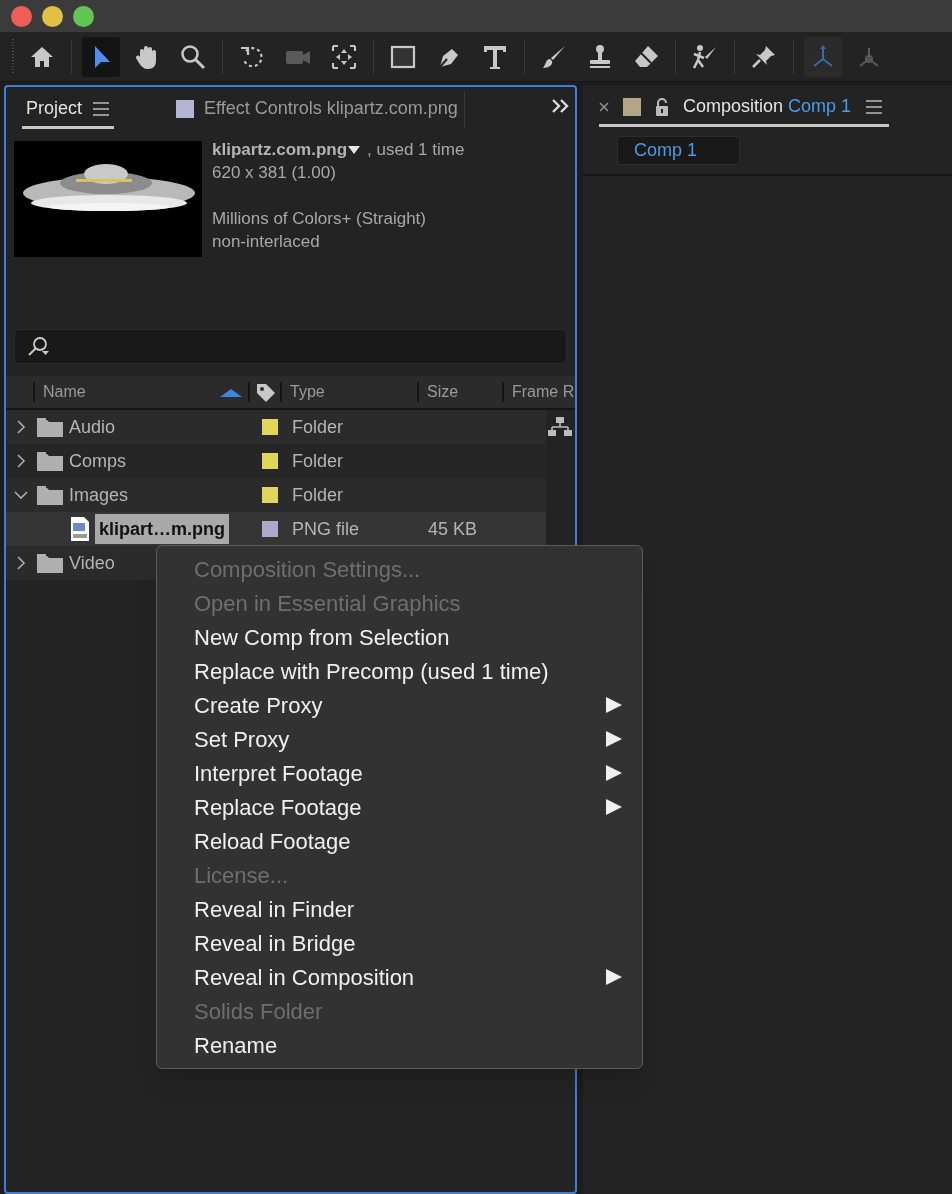 The image size is (952, 1194). What do you see at coordinates (705, 56) in the screenshot?
I see `puppet-pin-icon` at bounding box center [705, 56].